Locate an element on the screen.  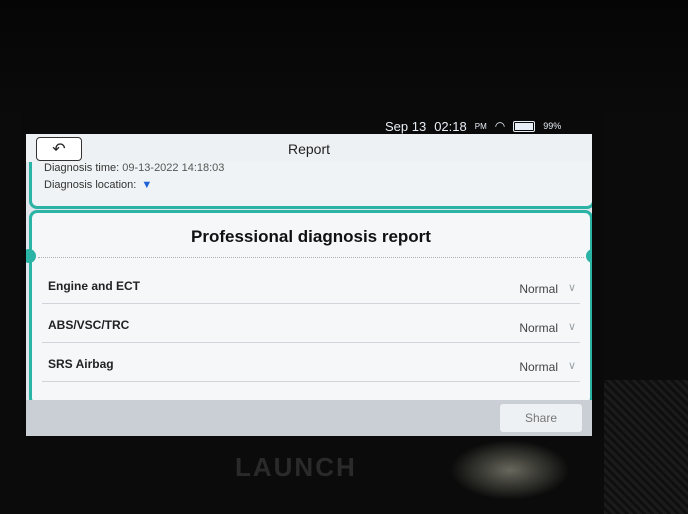
card-notch-left is located at coordinates (31, 256).